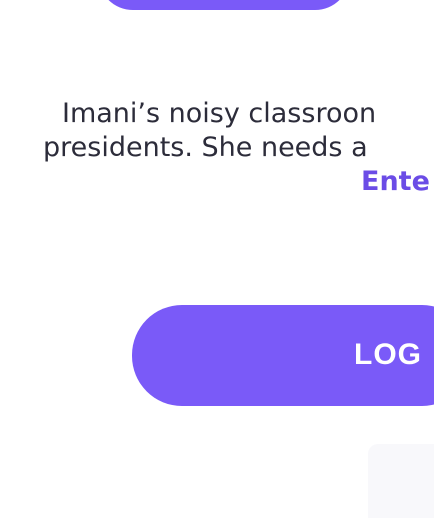 The height and width of the screenshot is (518, 434). I want to click on story-highlight: Ente, so click(395, 181).